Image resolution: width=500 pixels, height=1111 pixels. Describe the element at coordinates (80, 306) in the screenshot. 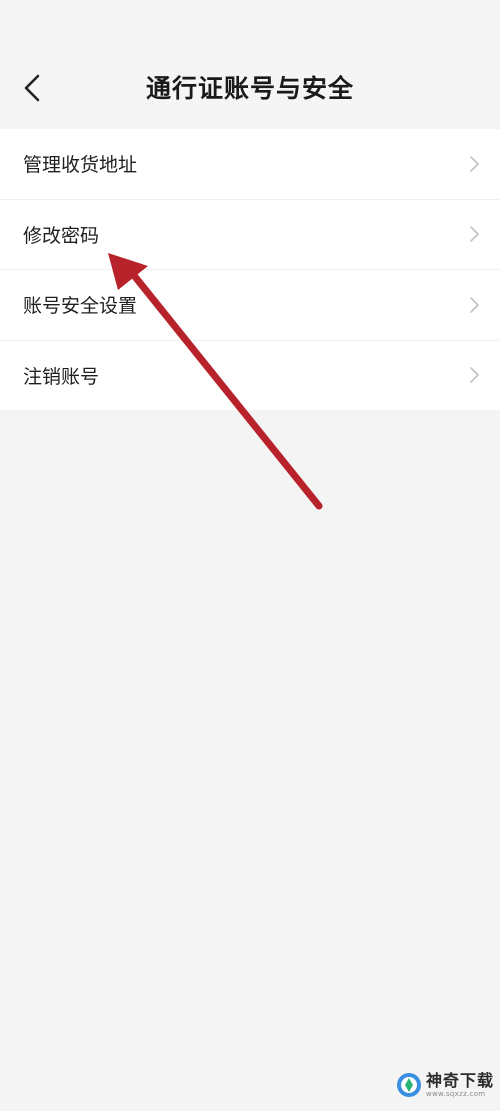

I see `menu-item-label: 账号安全设置` at that location.